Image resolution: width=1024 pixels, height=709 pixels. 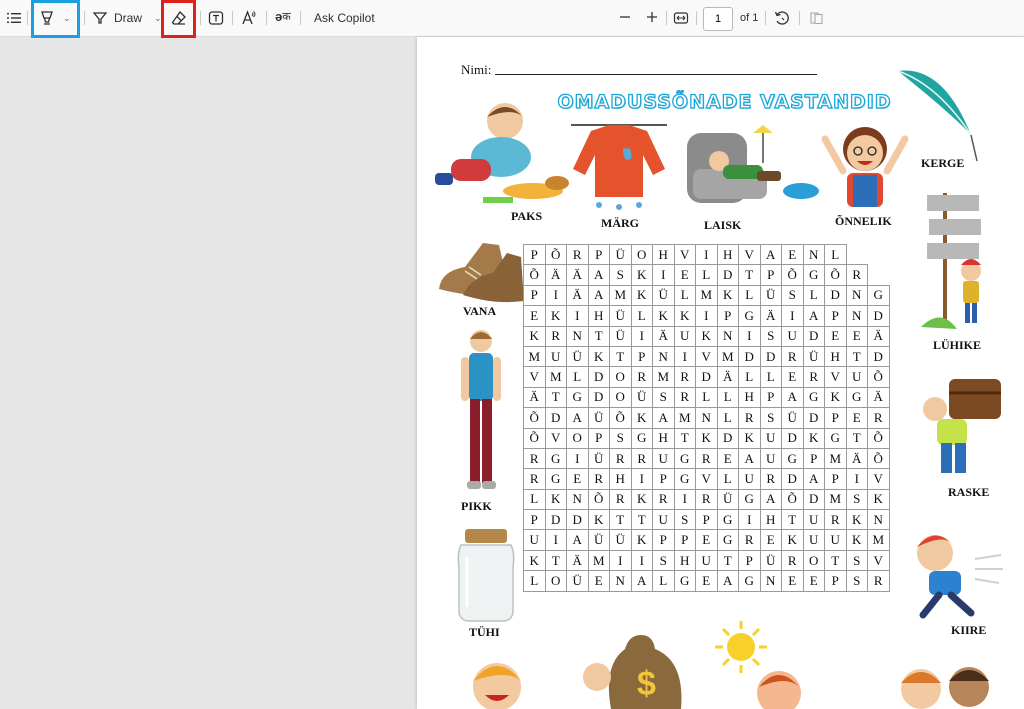 I want to click on draw-button: Draw ⌄, so click(x=127, y=18).